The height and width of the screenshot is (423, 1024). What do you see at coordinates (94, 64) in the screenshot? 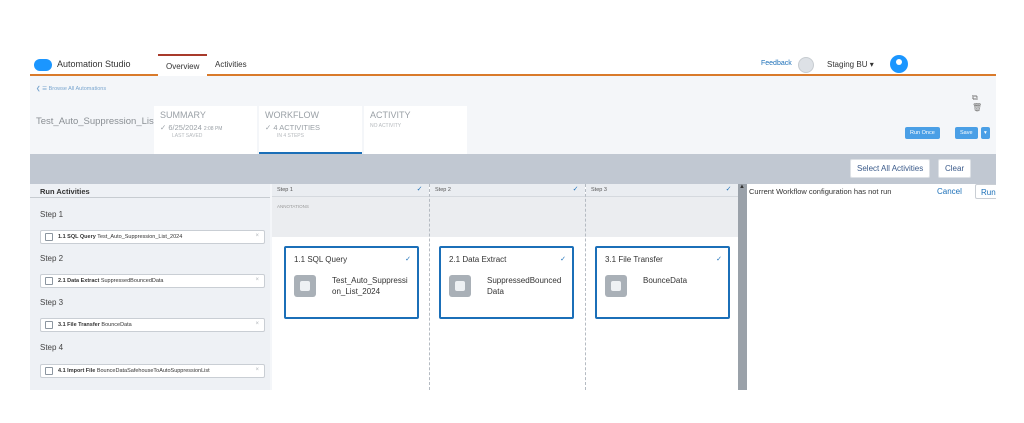
I see `app-name: Automation Studio` at bounding box center [94, 64].